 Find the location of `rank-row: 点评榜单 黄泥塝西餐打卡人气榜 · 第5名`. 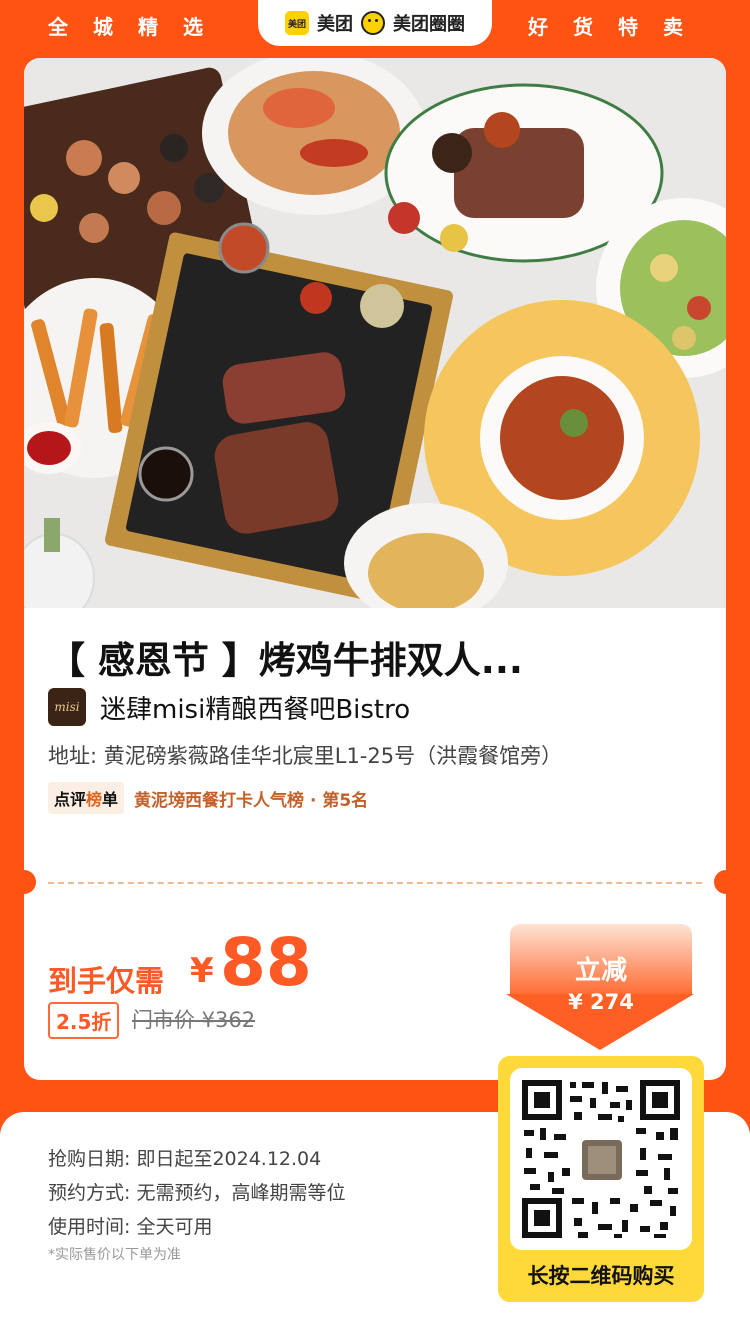

rank-row: 点评榜单 黄泥塝西餐打卡人气榜 · 第5名 is located at coordinates (208, 798).